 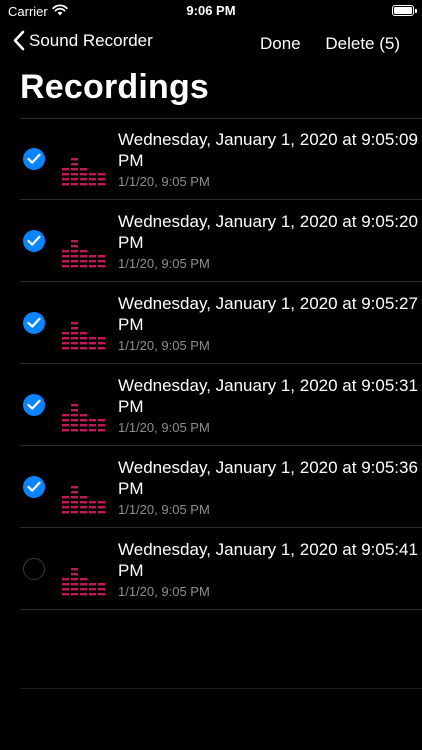 What do you see at coordinates (268, 478) in the screenshot?
I see `recording-title: Wednesday, January 1, 2020 at 9:05:36 PM` at bounding box center [268, 478].